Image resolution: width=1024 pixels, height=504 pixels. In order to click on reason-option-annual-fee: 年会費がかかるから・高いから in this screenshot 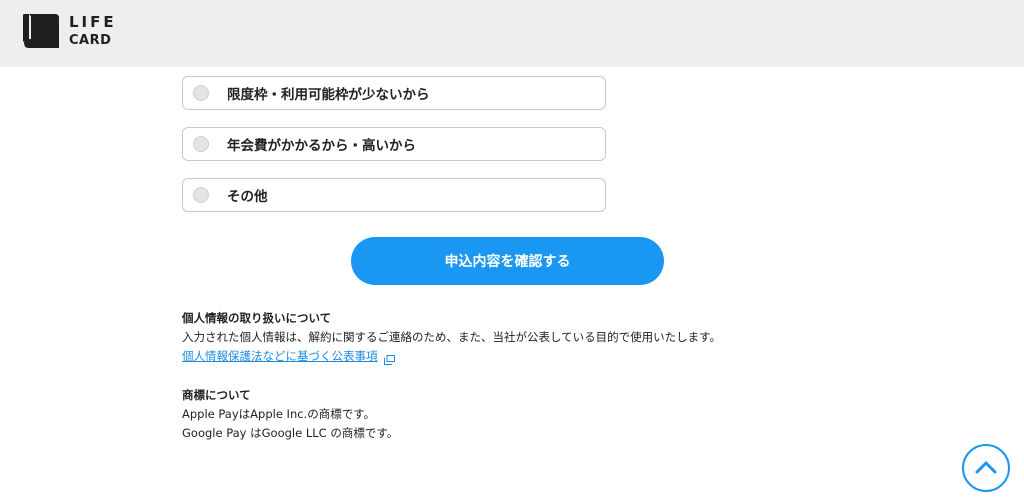, I will do `click(394, 144)`.